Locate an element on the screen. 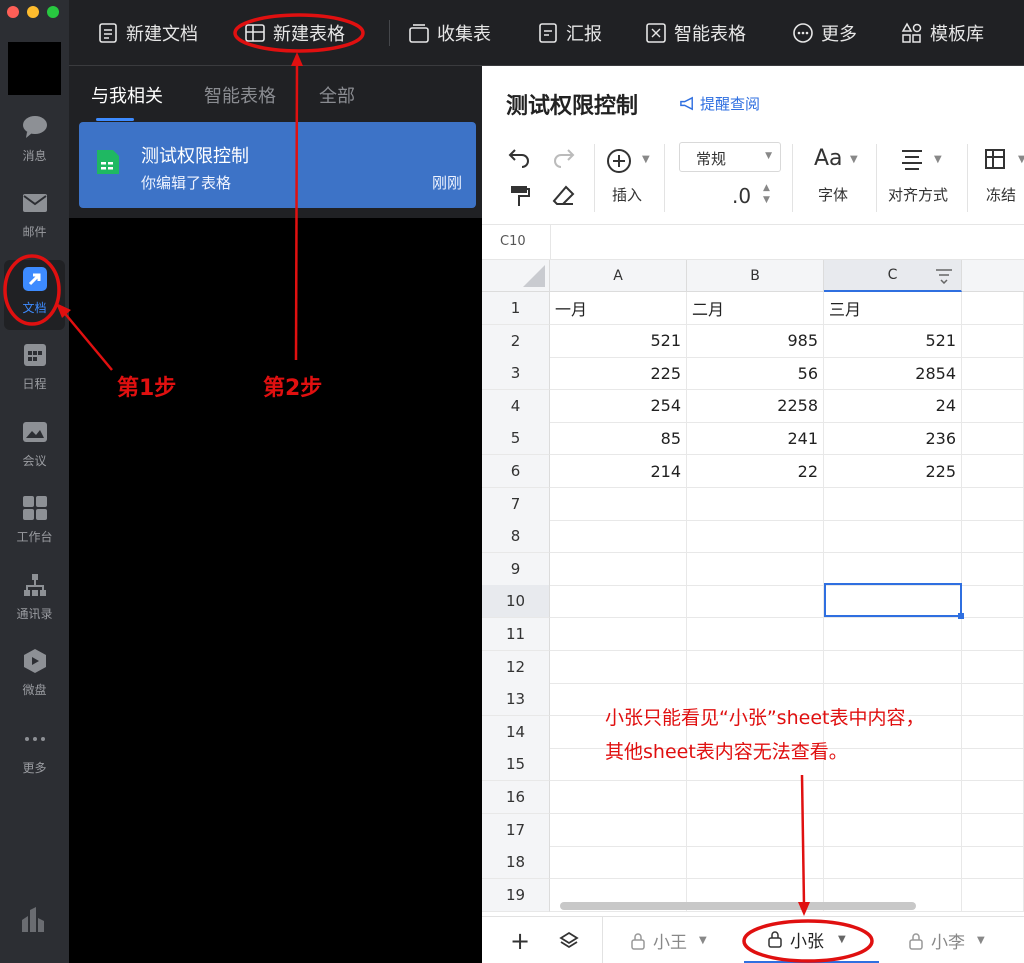 The height and width of the screenshot is (963, 1024). table-cell: 985 is located at coordinates (755, 341).